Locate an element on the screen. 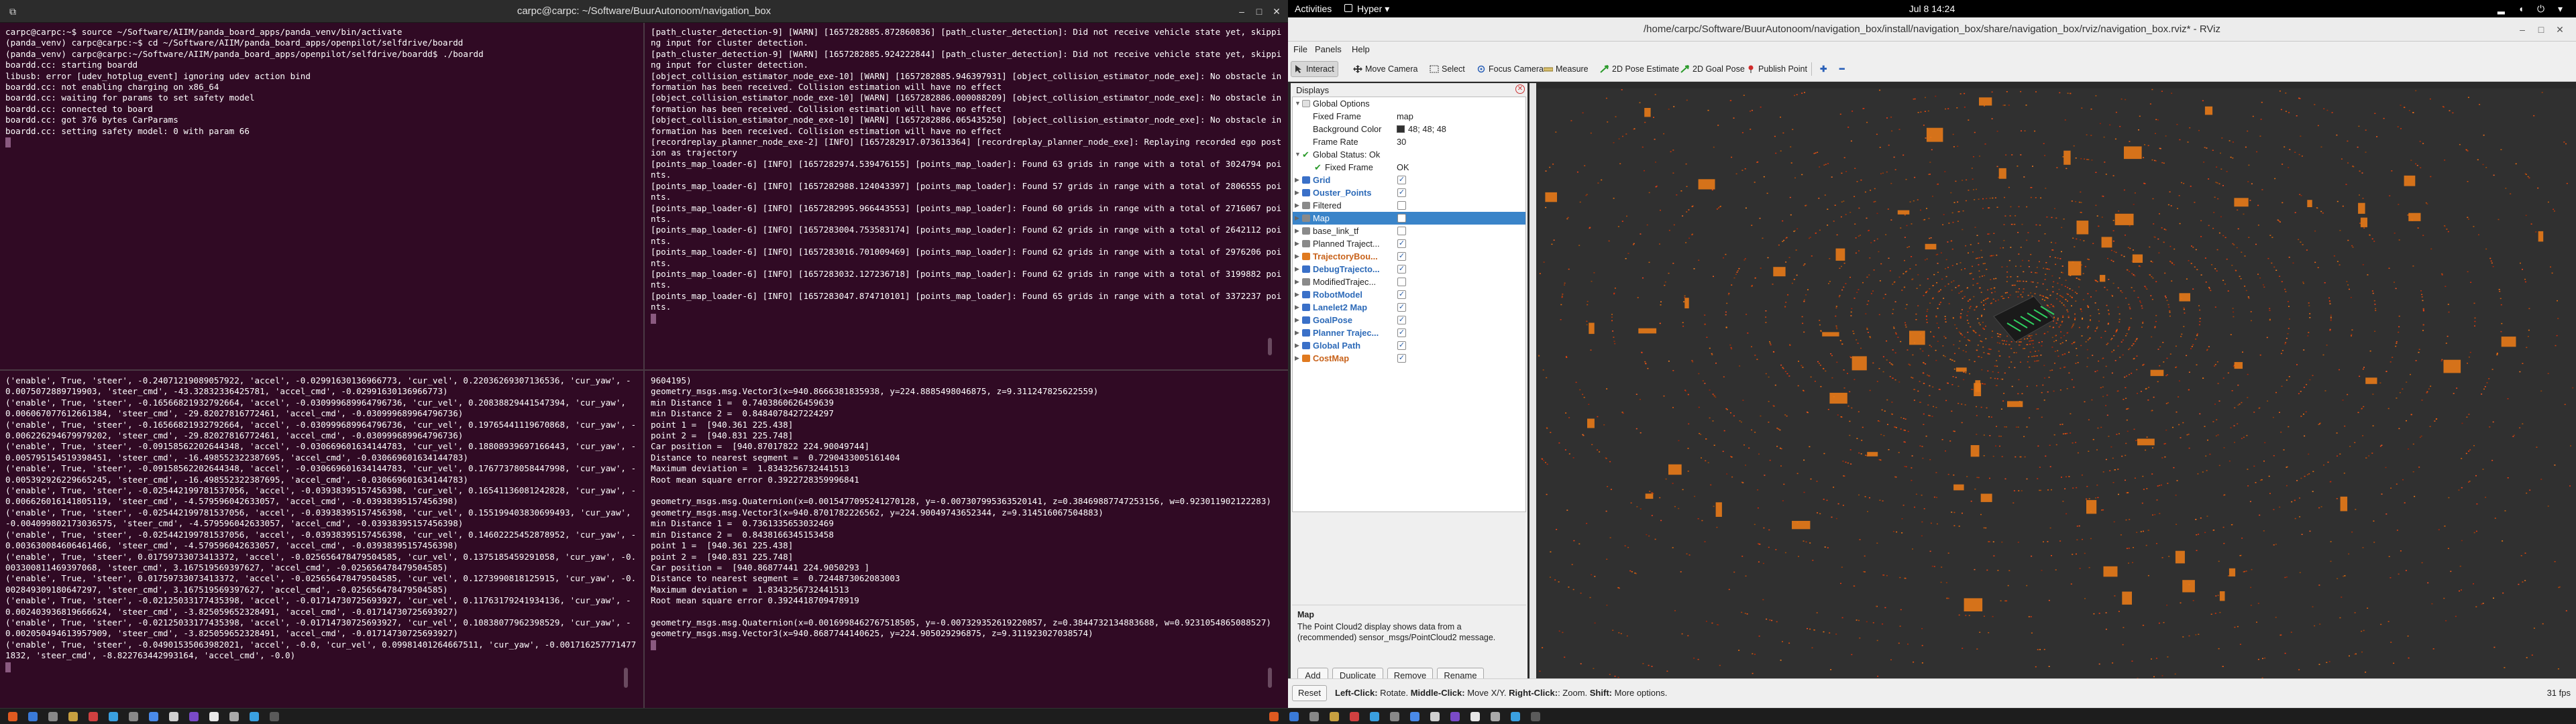  tree-row-background-color: Background Color 48; 48; 48 is located at coordinates (1409, 129).